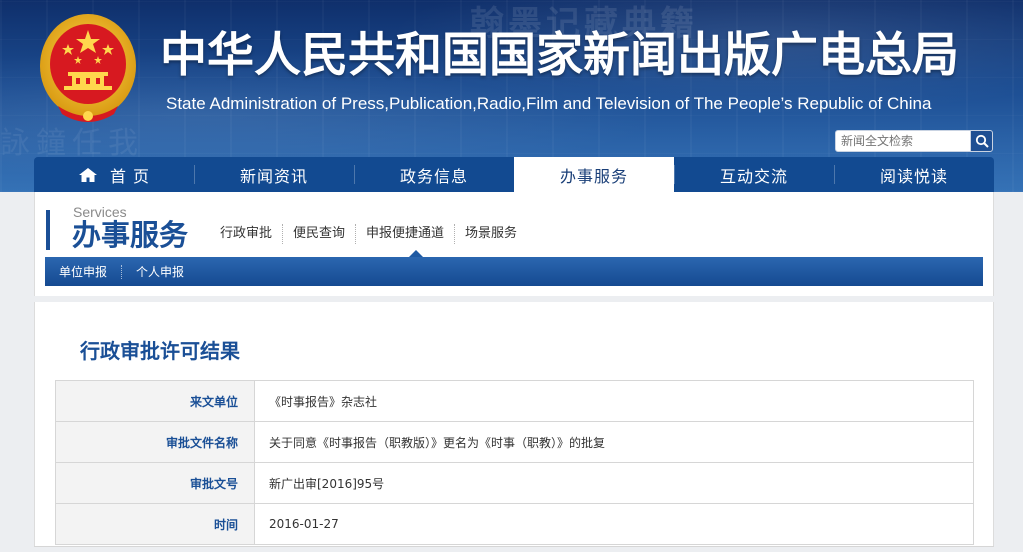 This screenshot has height=552, width=1023. What do you see at coordinates (160, 351) in the screenshot?
I see `page-title: 行政审批许可结果` at bounding box center [160, 351].